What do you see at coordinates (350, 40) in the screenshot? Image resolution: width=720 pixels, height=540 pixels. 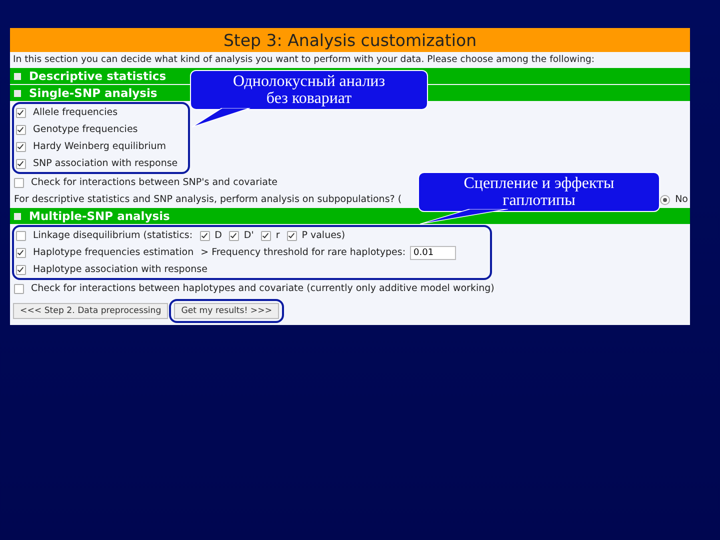 I see `page-title: Step 3: Analysis customization` at bounding box center [350, 40].